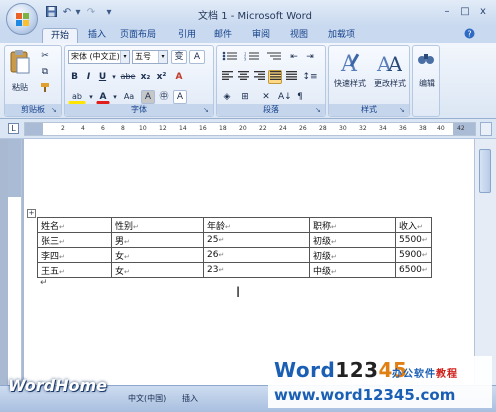 The height and width of the screenshot is (412, 496). I want to click on watermark-brand: Word12345, so click(340, 370).